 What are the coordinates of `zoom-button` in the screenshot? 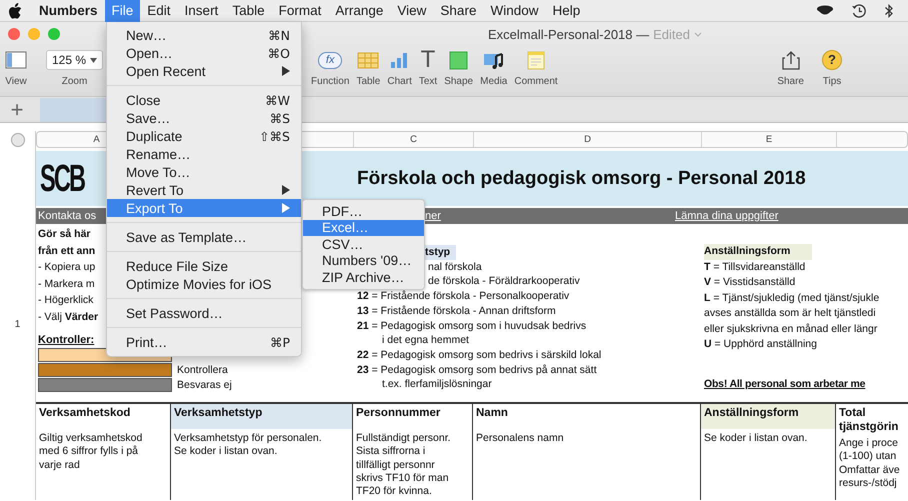 It's located at (54, 34).